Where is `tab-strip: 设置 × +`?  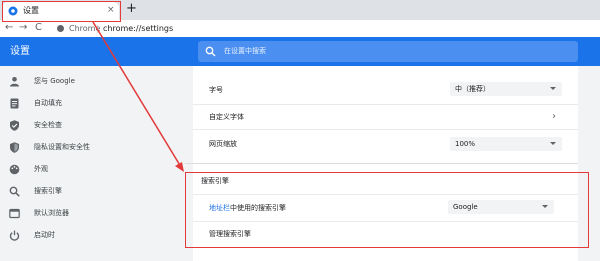 tab-strip: 设置 × + is located at coordinates (300, 10).